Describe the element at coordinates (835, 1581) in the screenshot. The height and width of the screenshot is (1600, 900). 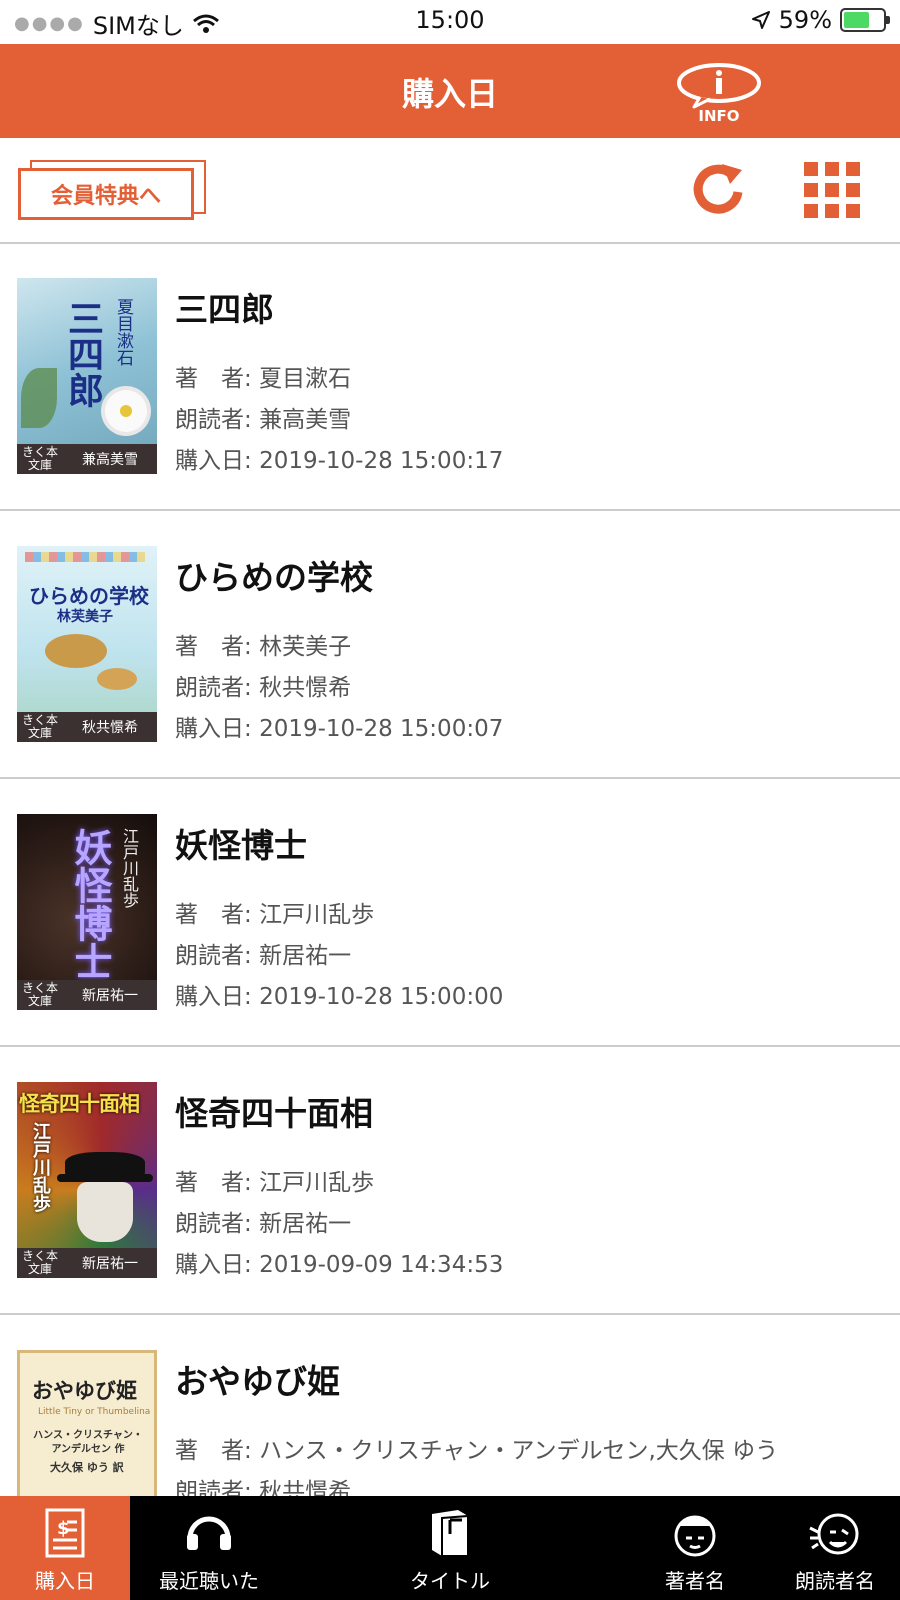
I see `tab-label: 朗読者名` at that location.